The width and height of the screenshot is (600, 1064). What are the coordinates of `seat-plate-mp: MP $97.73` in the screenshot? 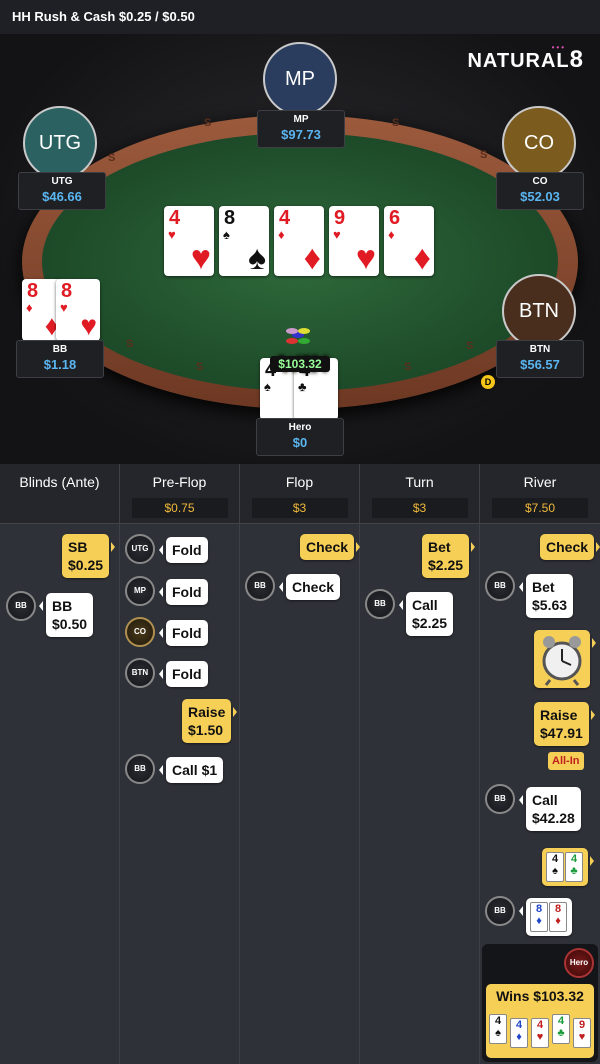 It's located at (301, 129).